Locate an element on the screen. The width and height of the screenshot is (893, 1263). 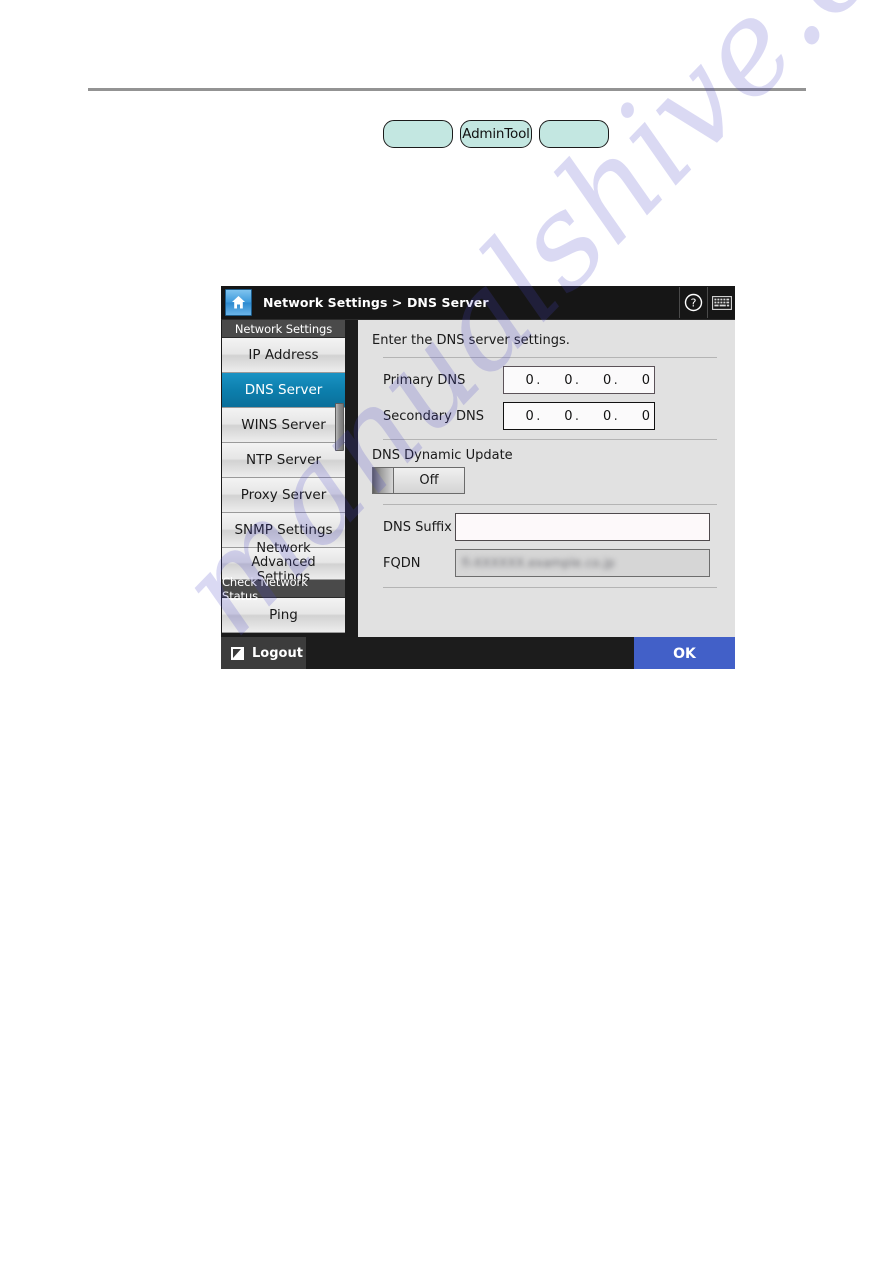
primary-dns-octet-4: 0 is located at coordinates (645, 380).